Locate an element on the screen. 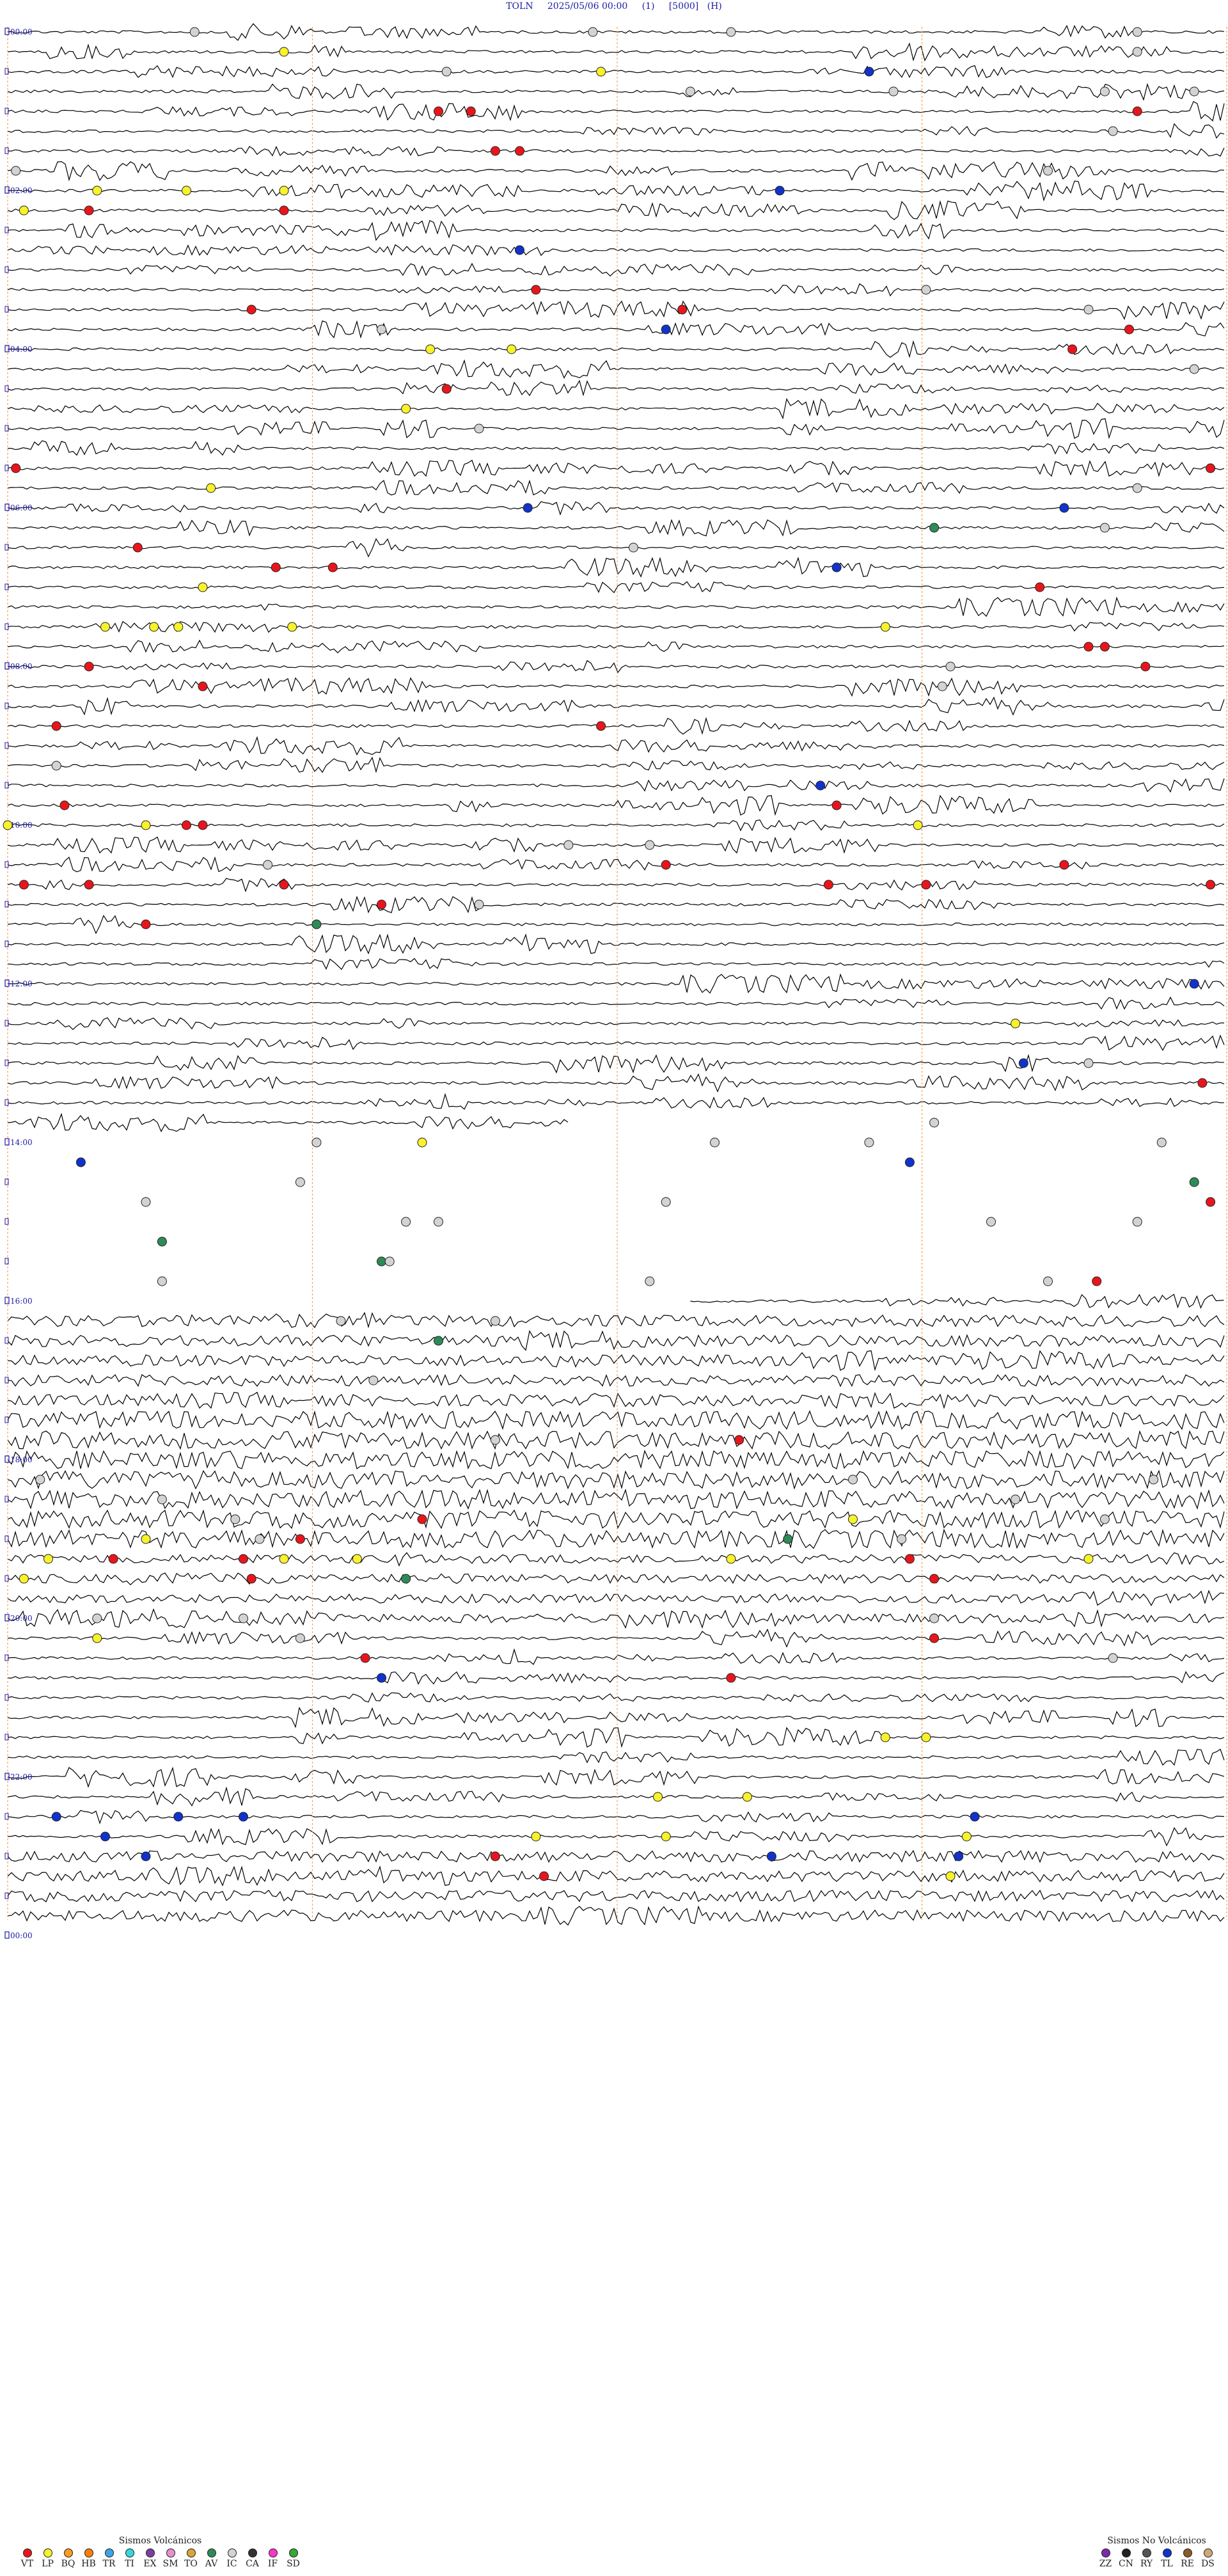  legend-item: SD is located at coordinates (293, 2558).